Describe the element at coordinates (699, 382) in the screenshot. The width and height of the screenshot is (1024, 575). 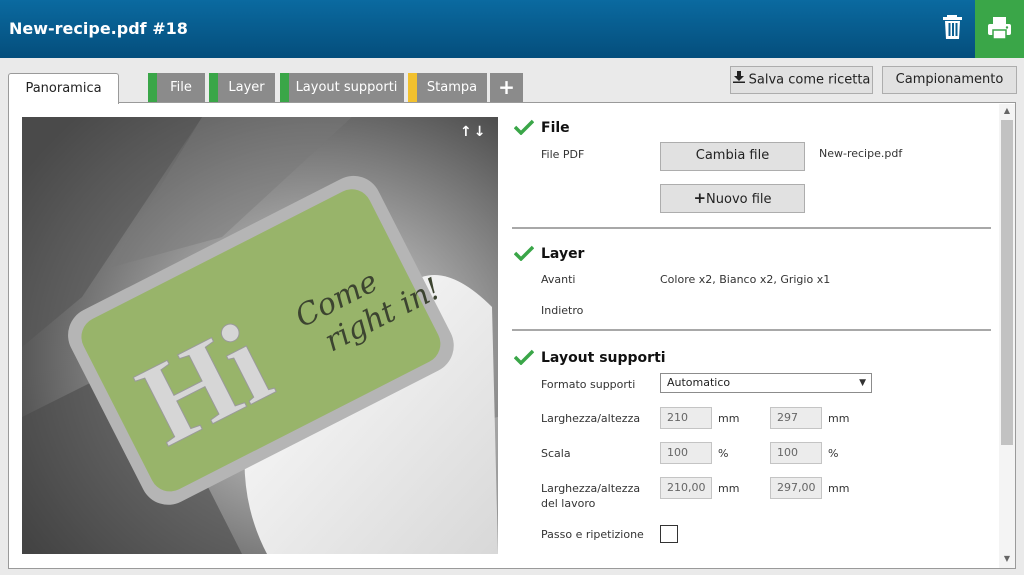
I see `media-format-value: Automatico` at that location.